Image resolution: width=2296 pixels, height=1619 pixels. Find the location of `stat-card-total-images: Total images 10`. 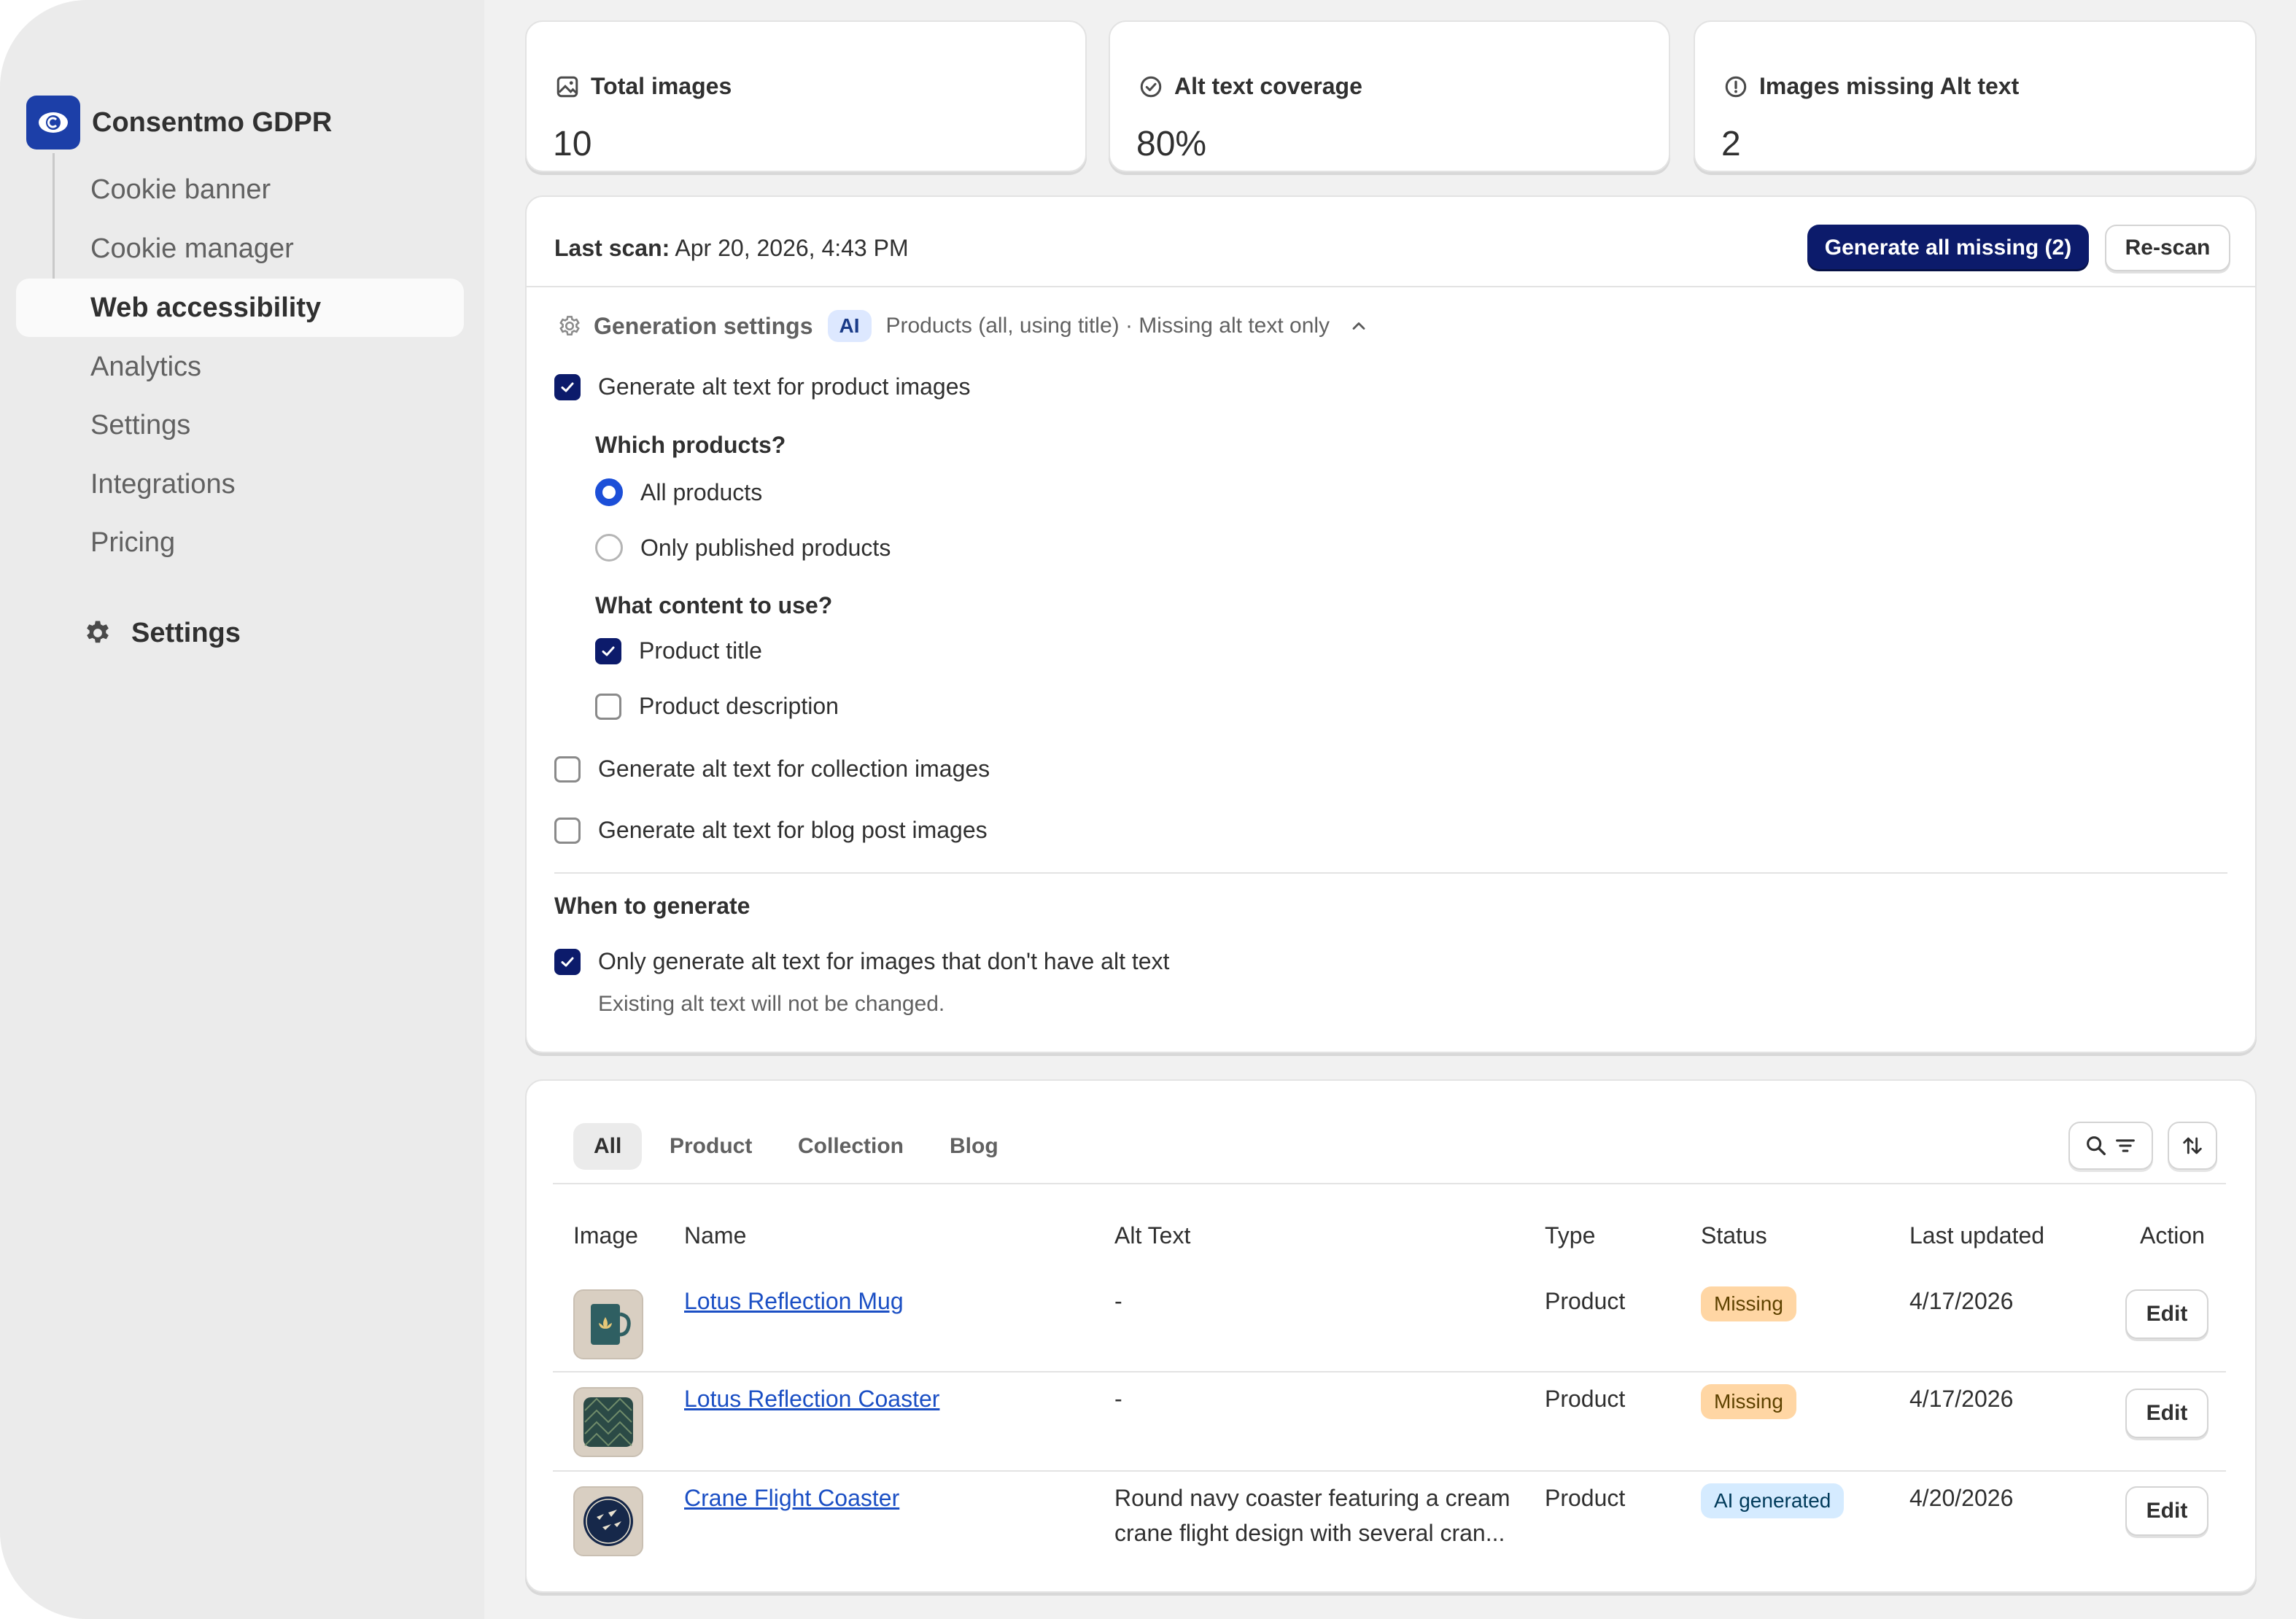

stat-card-total-images: Total images 10 is located at coordinates (806, 96).